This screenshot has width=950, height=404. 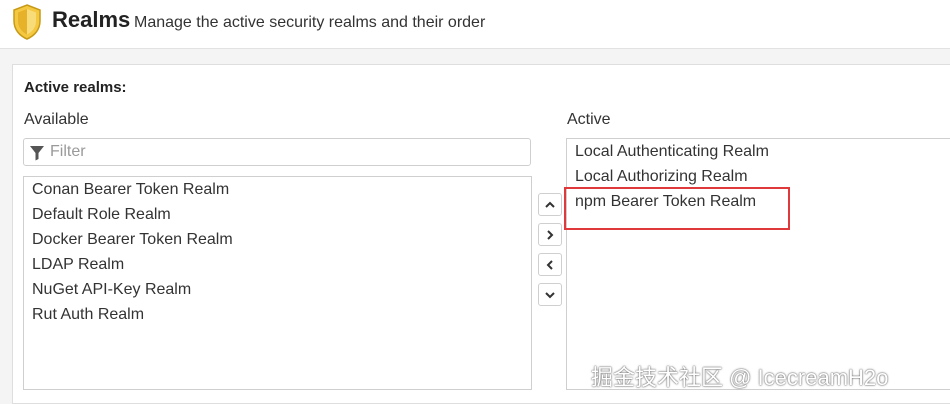 What do you see at coordinates (56, 119) in the screenshot?
I see `available-label: Available` at bounding box center [56, 119].